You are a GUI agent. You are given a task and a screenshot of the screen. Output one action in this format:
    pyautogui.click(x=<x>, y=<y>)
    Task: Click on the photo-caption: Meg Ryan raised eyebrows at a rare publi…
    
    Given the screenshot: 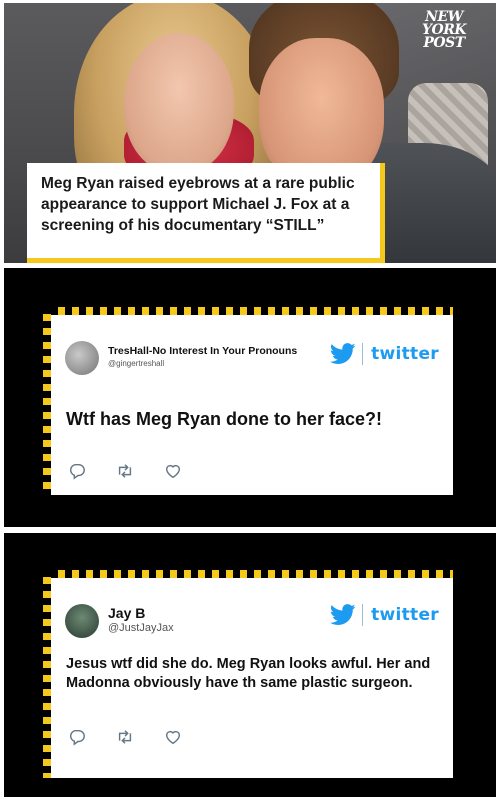 What is the action you would take?
    pyautogui.click(x=198, y=204)
    